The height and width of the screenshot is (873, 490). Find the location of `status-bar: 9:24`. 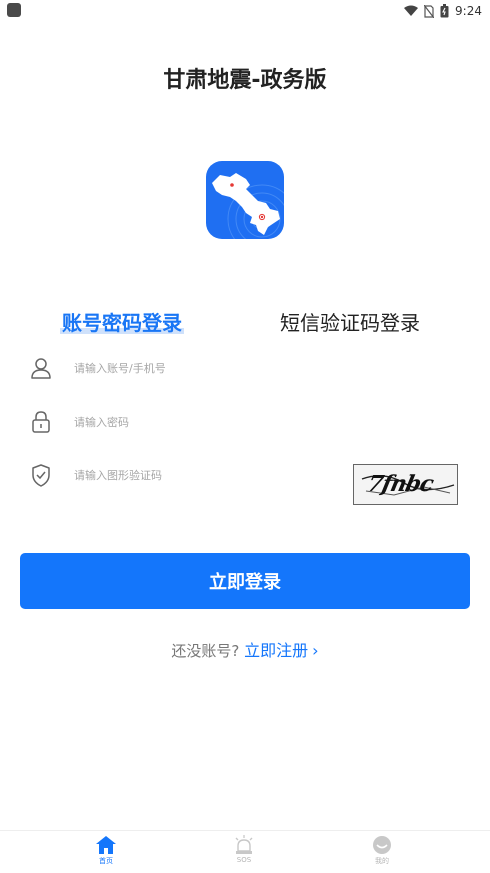

status-bar: 9:24 is located at coordinates (245, 11).